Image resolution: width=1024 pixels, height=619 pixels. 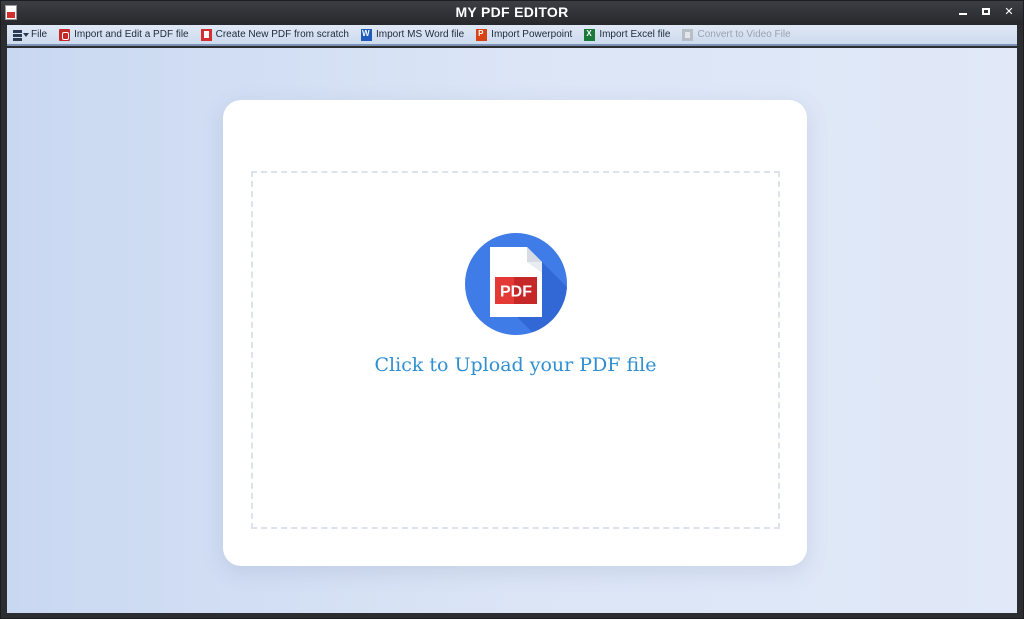 What do you see at coordinates (420, 34) in the screenshot?
I see `menu-item-label: Import MS Word file` at bounding box center [420, 34].